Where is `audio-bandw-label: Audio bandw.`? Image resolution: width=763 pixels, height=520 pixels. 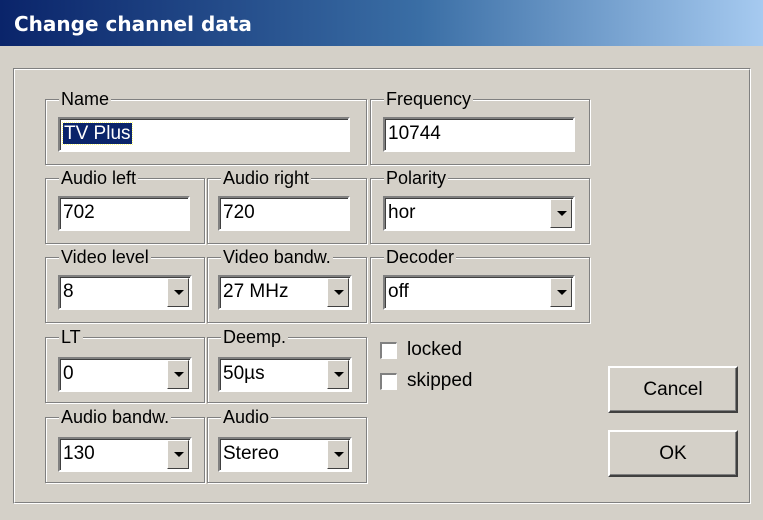 audio-bandw-label: Audio bandw. is located at coordinates (115, 417).